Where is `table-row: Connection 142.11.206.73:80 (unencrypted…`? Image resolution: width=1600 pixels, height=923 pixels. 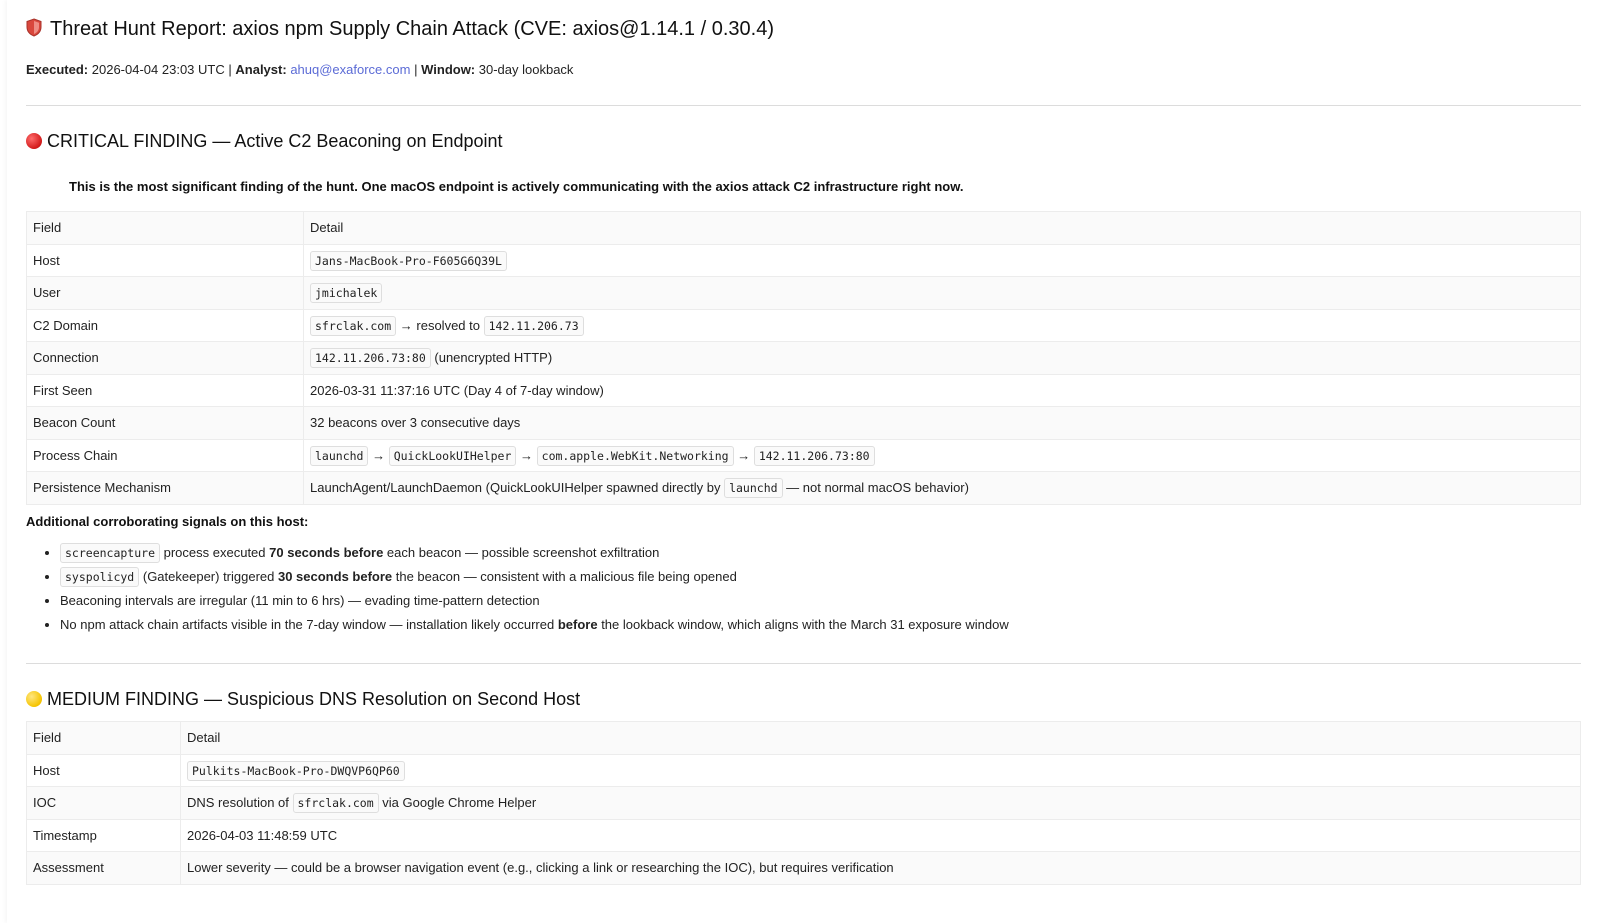
table-row: Connection 142.11.206.73:80 (unencrypted… is located at coordinates (803, 358).